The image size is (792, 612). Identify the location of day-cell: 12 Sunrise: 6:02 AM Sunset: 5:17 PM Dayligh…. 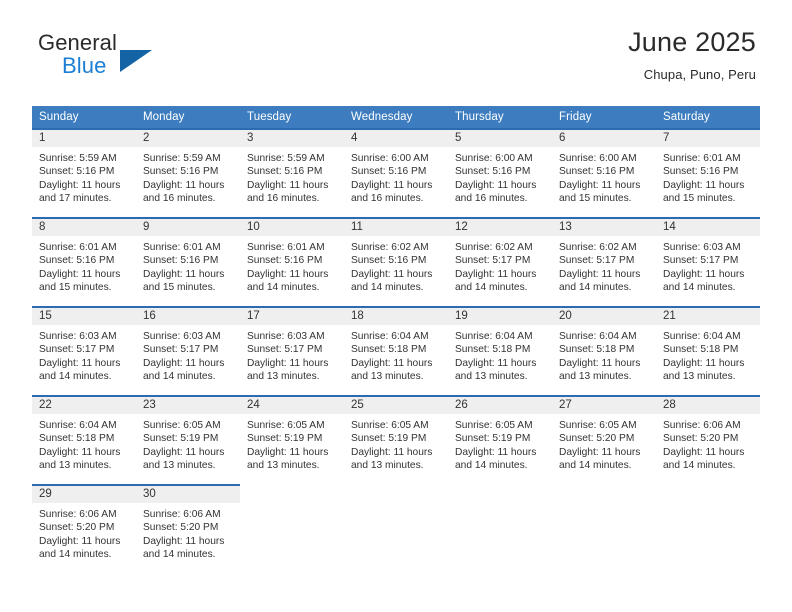
(500, 261).